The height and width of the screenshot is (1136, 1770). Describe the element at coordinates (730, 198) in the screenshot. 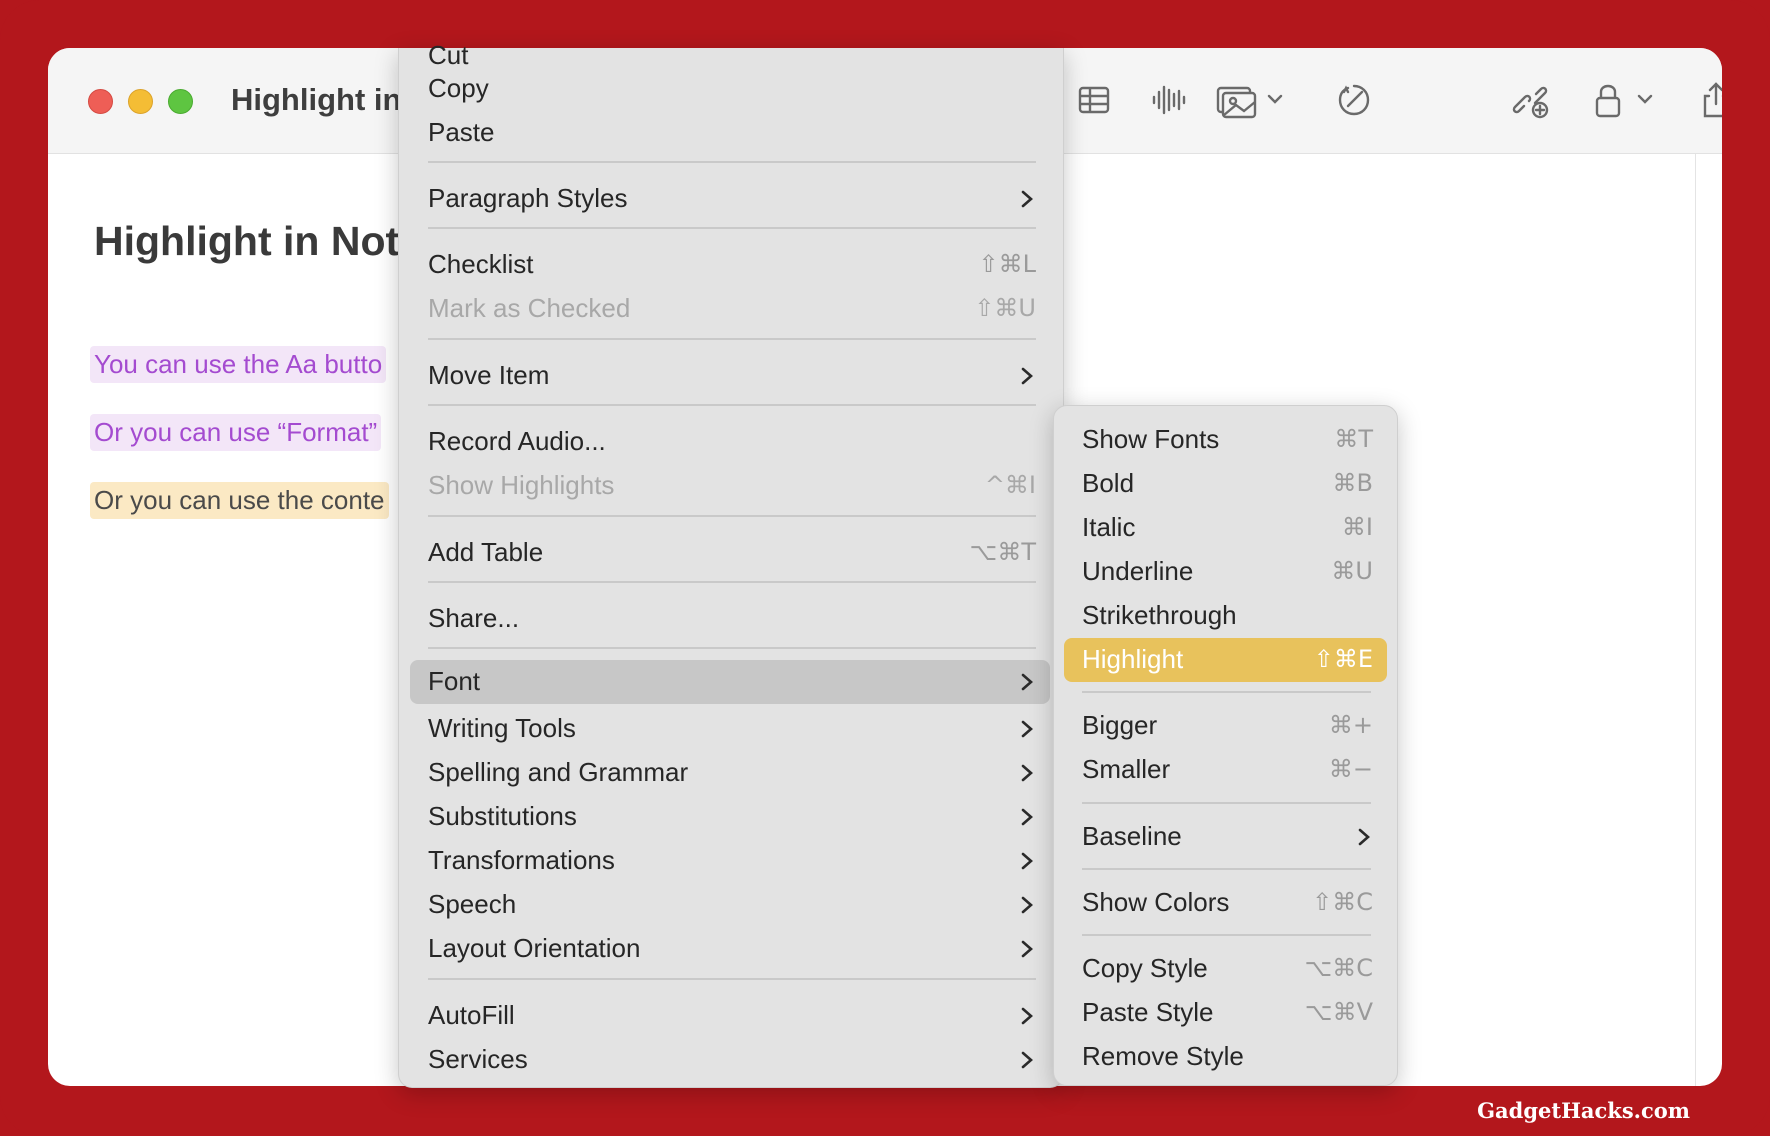

I see `menu-item-paragraph-styles: Paragraph Styles` at that location.